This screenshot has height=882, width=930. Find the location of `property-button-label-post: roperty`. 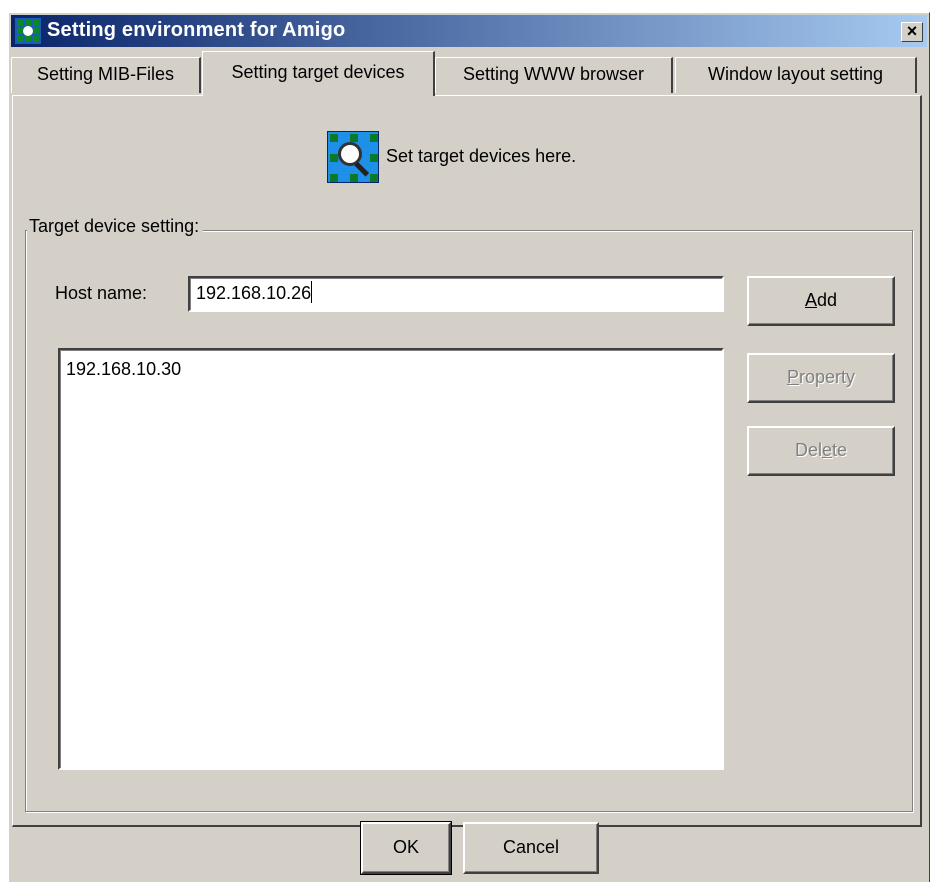

property-button-label-post: roperty is located at coordinates (827, 377).